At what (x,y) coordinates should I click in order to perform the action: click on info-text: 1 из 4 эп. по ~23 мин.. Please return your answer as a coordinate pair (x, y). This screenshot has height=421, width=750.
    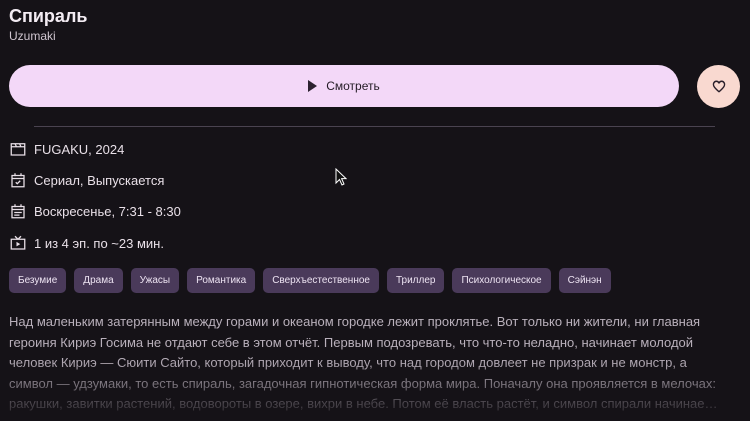
    Looking at the image, I should click on (99, 243).